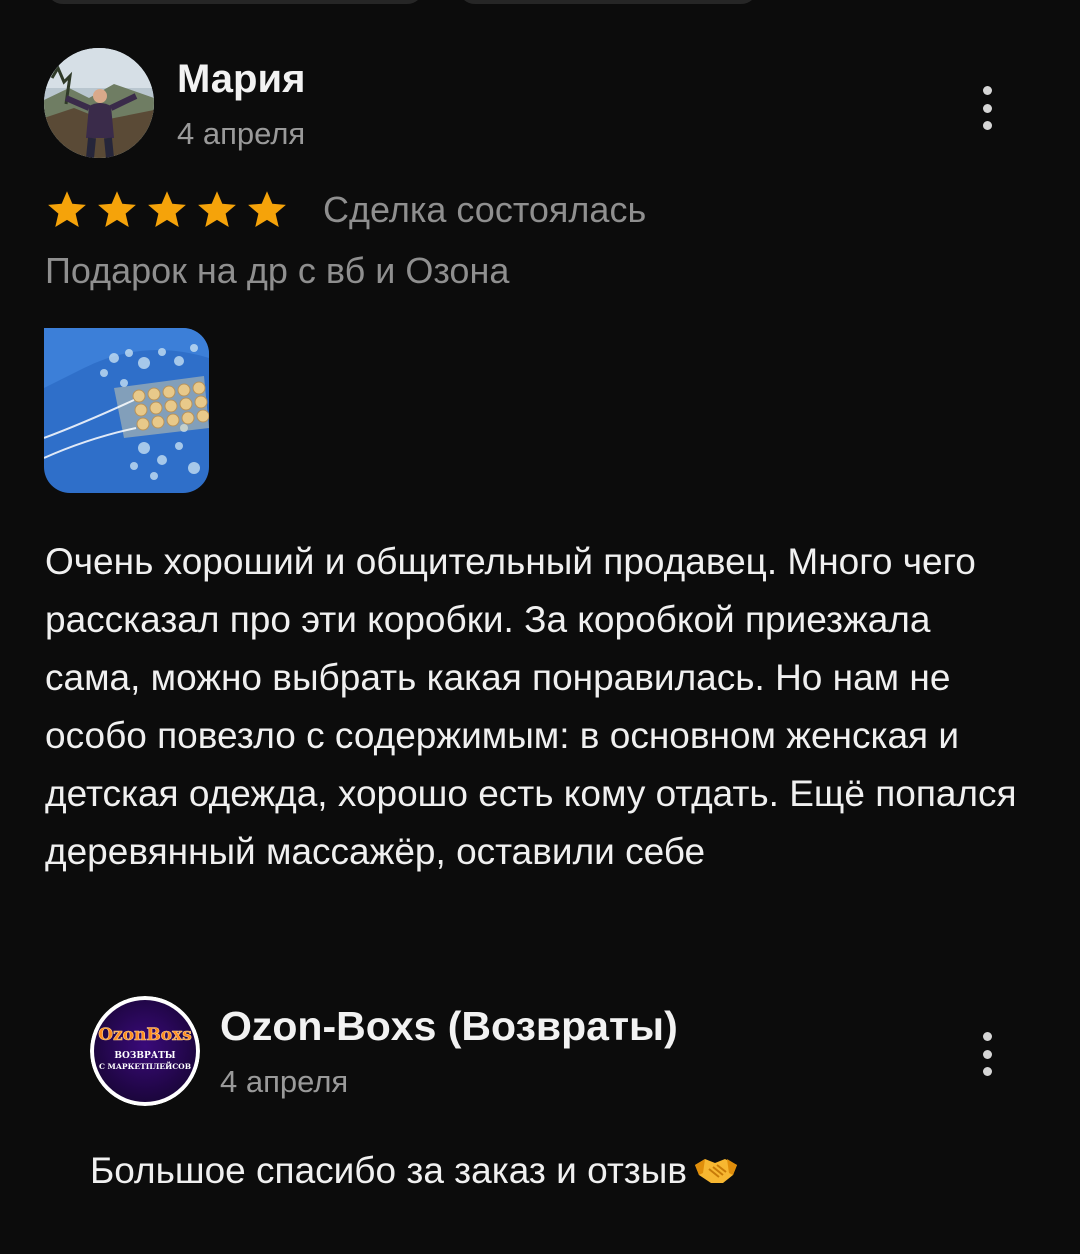  Describe the element at coordinates (241, 133) in the screenshot. I see `review-date: 4 апреля` at that location.